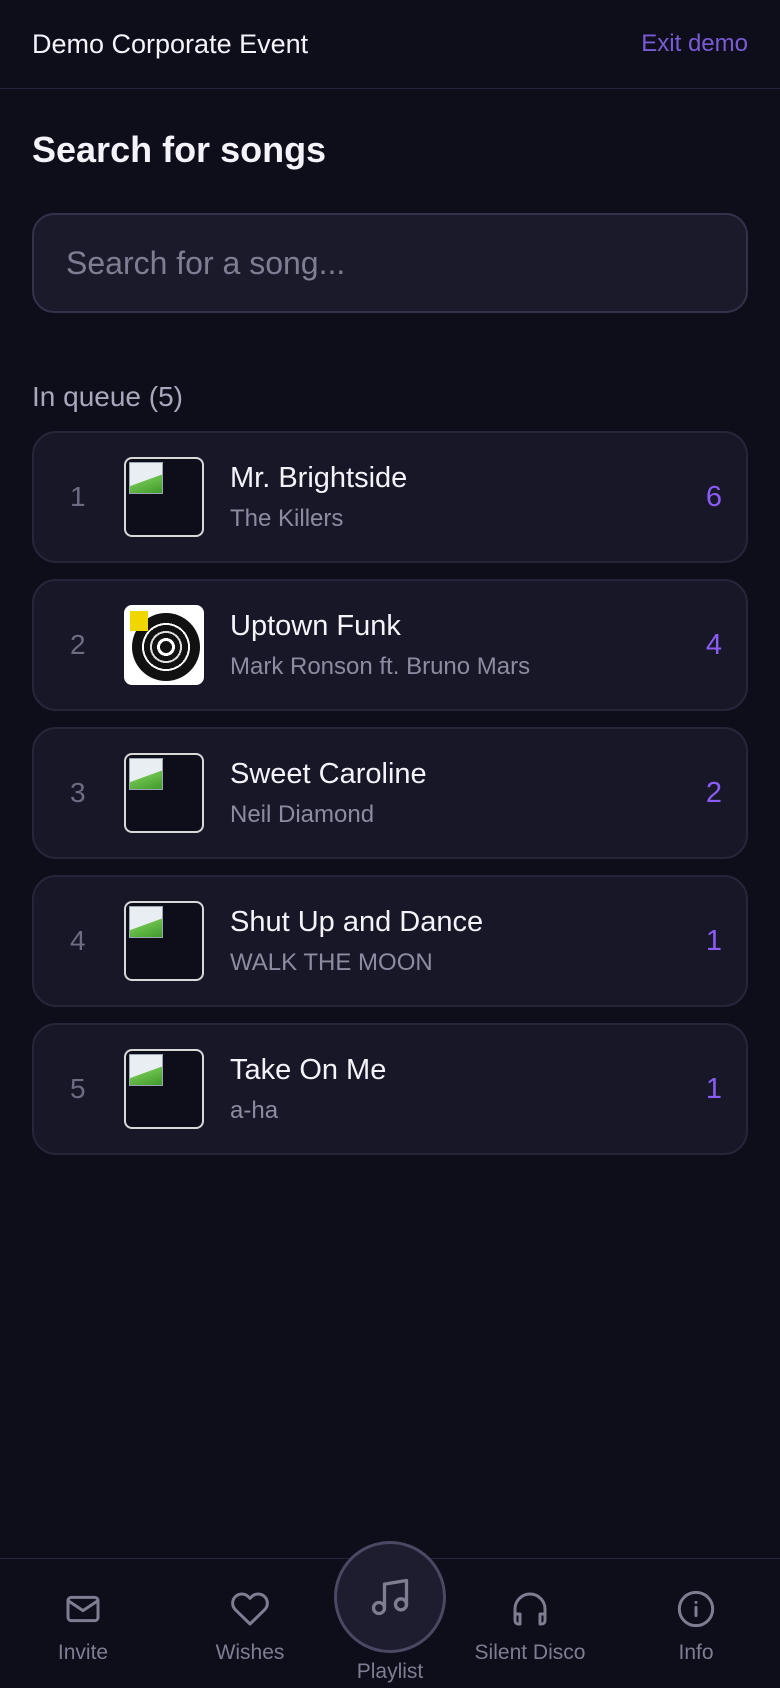 This screenshot has width=780, height=1688. Describe the element at coordinates (357, 921) in the screenshot. I see `song-title: Shut Up and Dance` at that location.